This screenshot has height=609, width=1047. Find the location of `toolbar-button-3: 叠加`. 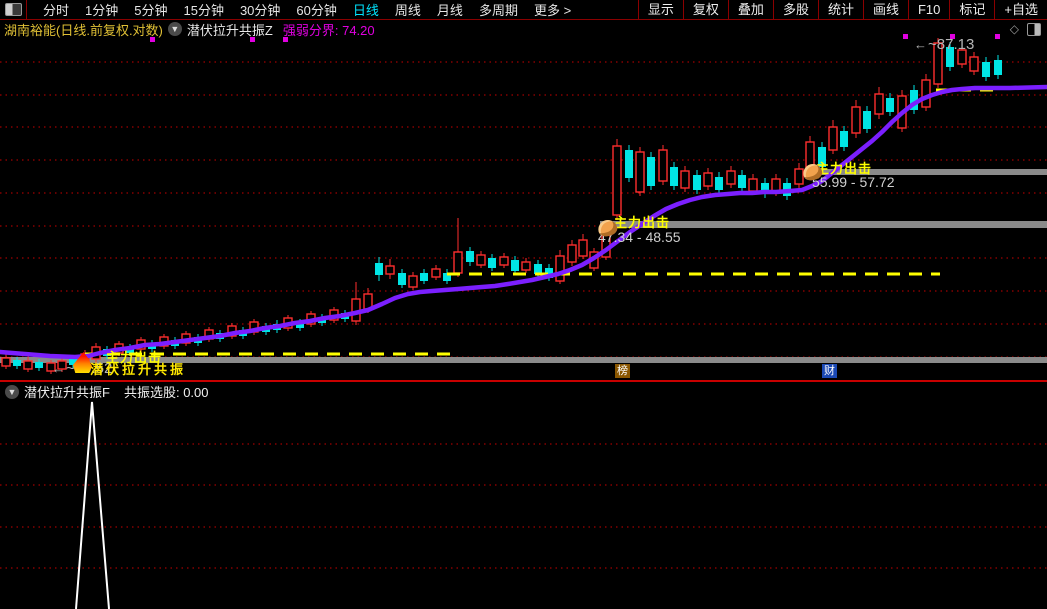

toolbar-button-3: 叠加 is located at coordinates (750, 9).